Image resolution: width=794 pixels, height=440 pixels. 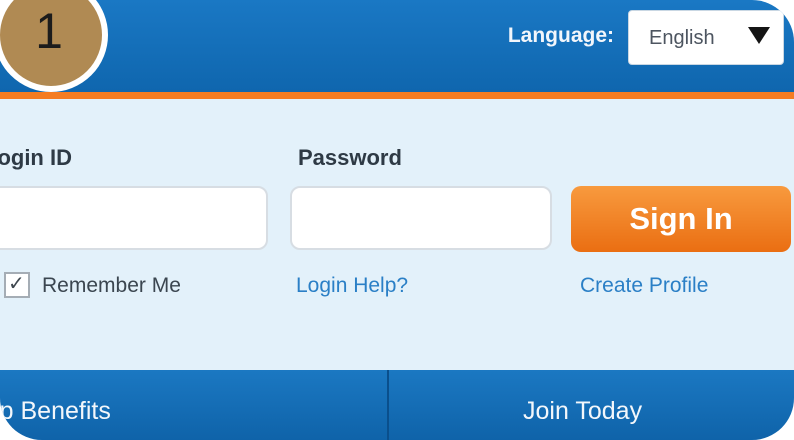 I want to click on password-label: Password, so click(x=350, y=157).